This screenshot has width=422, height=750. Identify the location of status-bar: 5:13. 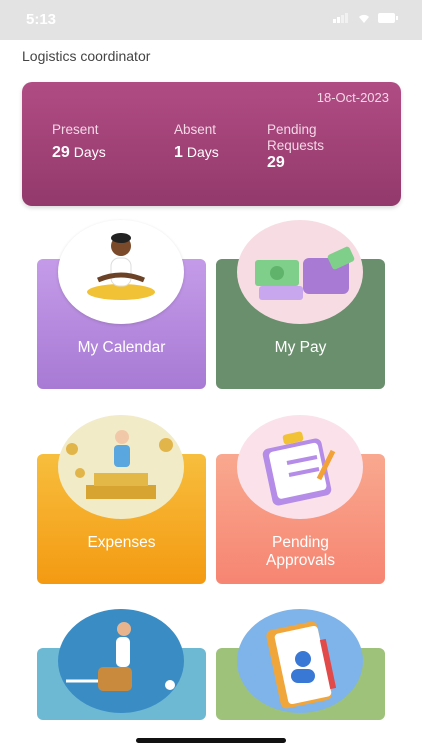
(211, 20).